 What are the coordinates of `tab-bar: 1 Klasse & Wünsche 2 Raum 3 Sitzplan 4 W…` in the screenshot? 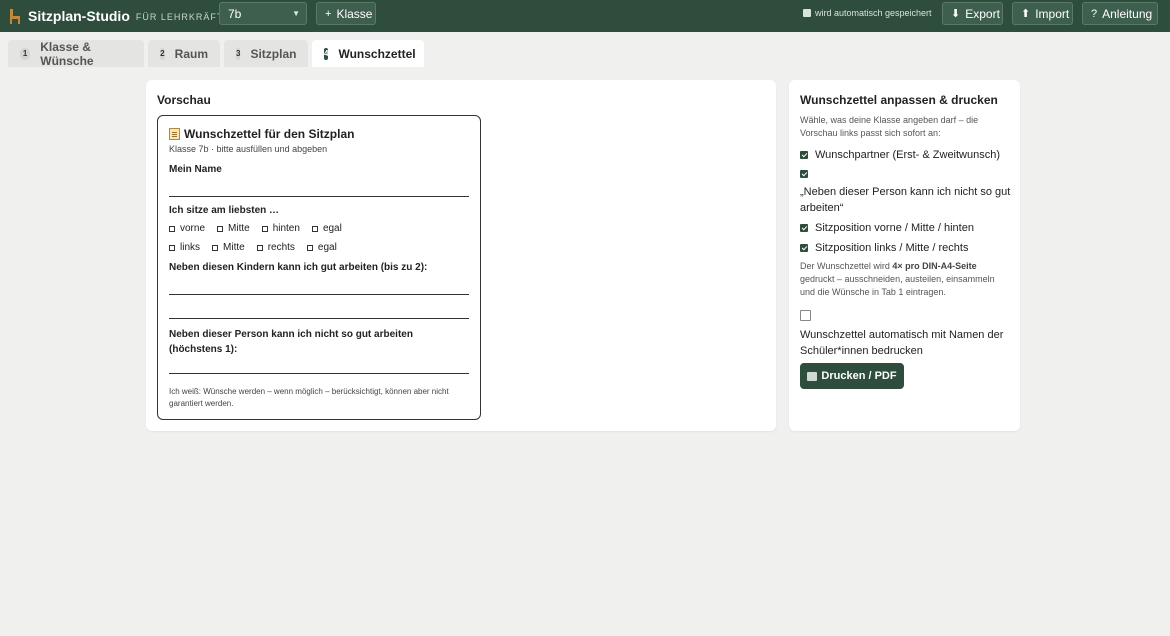 It's located at (585, 50).